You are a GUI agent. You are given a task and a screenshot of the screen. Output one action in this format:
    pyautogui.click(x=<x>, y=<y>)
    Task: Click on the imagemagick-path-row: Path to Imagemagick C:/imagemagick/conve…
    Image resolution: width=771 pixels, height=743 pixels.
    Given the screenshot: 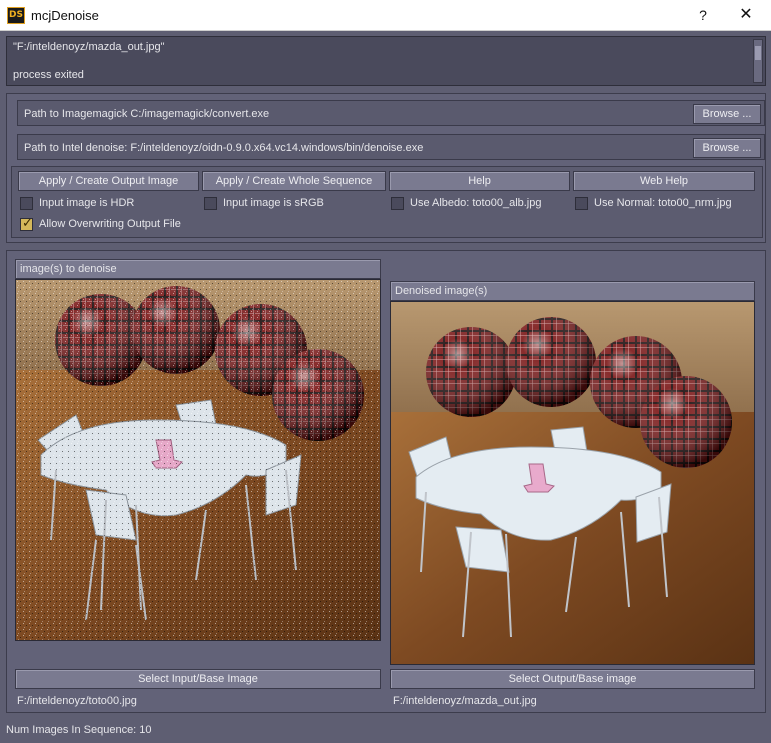 What is the action you would take?
    pyautogui.click(x=391, y=113)
    